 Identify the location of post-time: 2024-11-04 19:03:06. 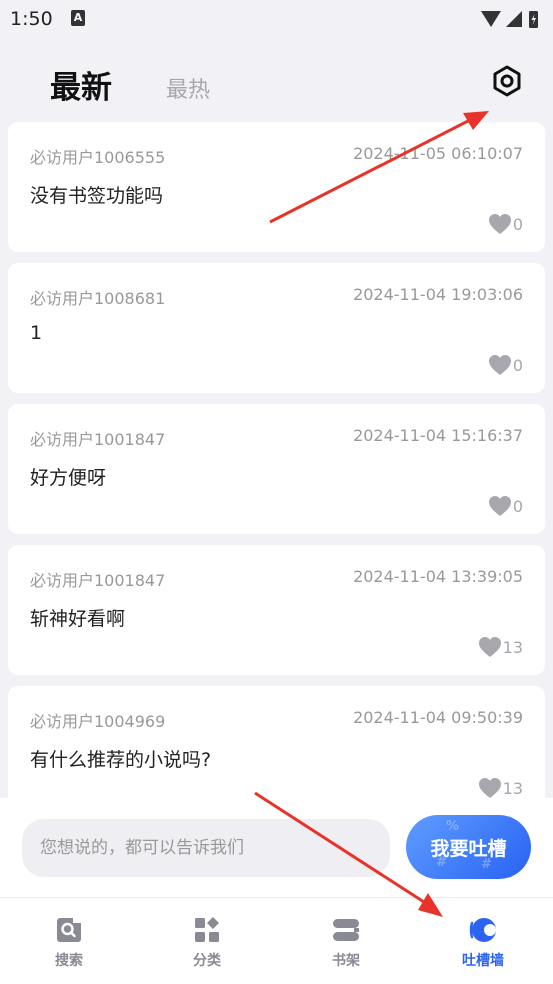
(438, 294).